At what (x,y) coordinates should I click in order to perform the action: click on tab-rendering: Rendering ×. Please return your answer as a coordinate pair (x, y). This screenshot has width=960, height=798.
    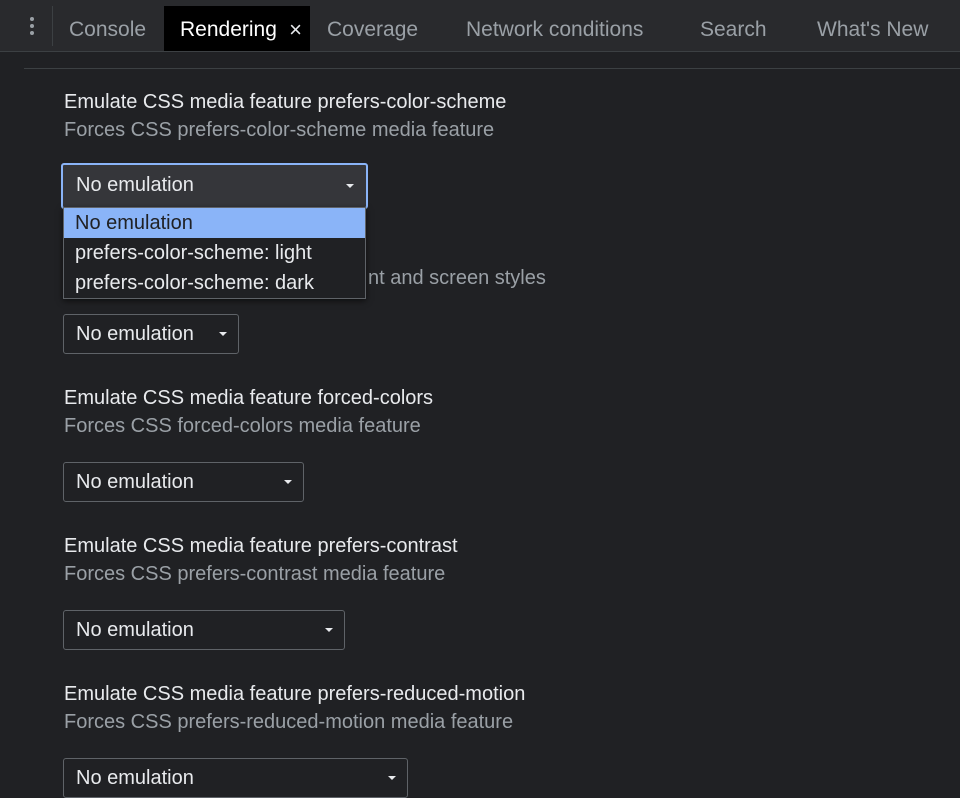
    Looking at the image, I should click on (237, 28).